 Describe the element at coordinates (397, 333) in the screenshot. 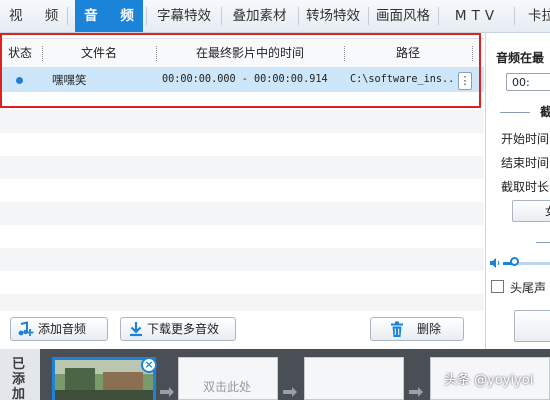

I see `trash-icon` at that location.